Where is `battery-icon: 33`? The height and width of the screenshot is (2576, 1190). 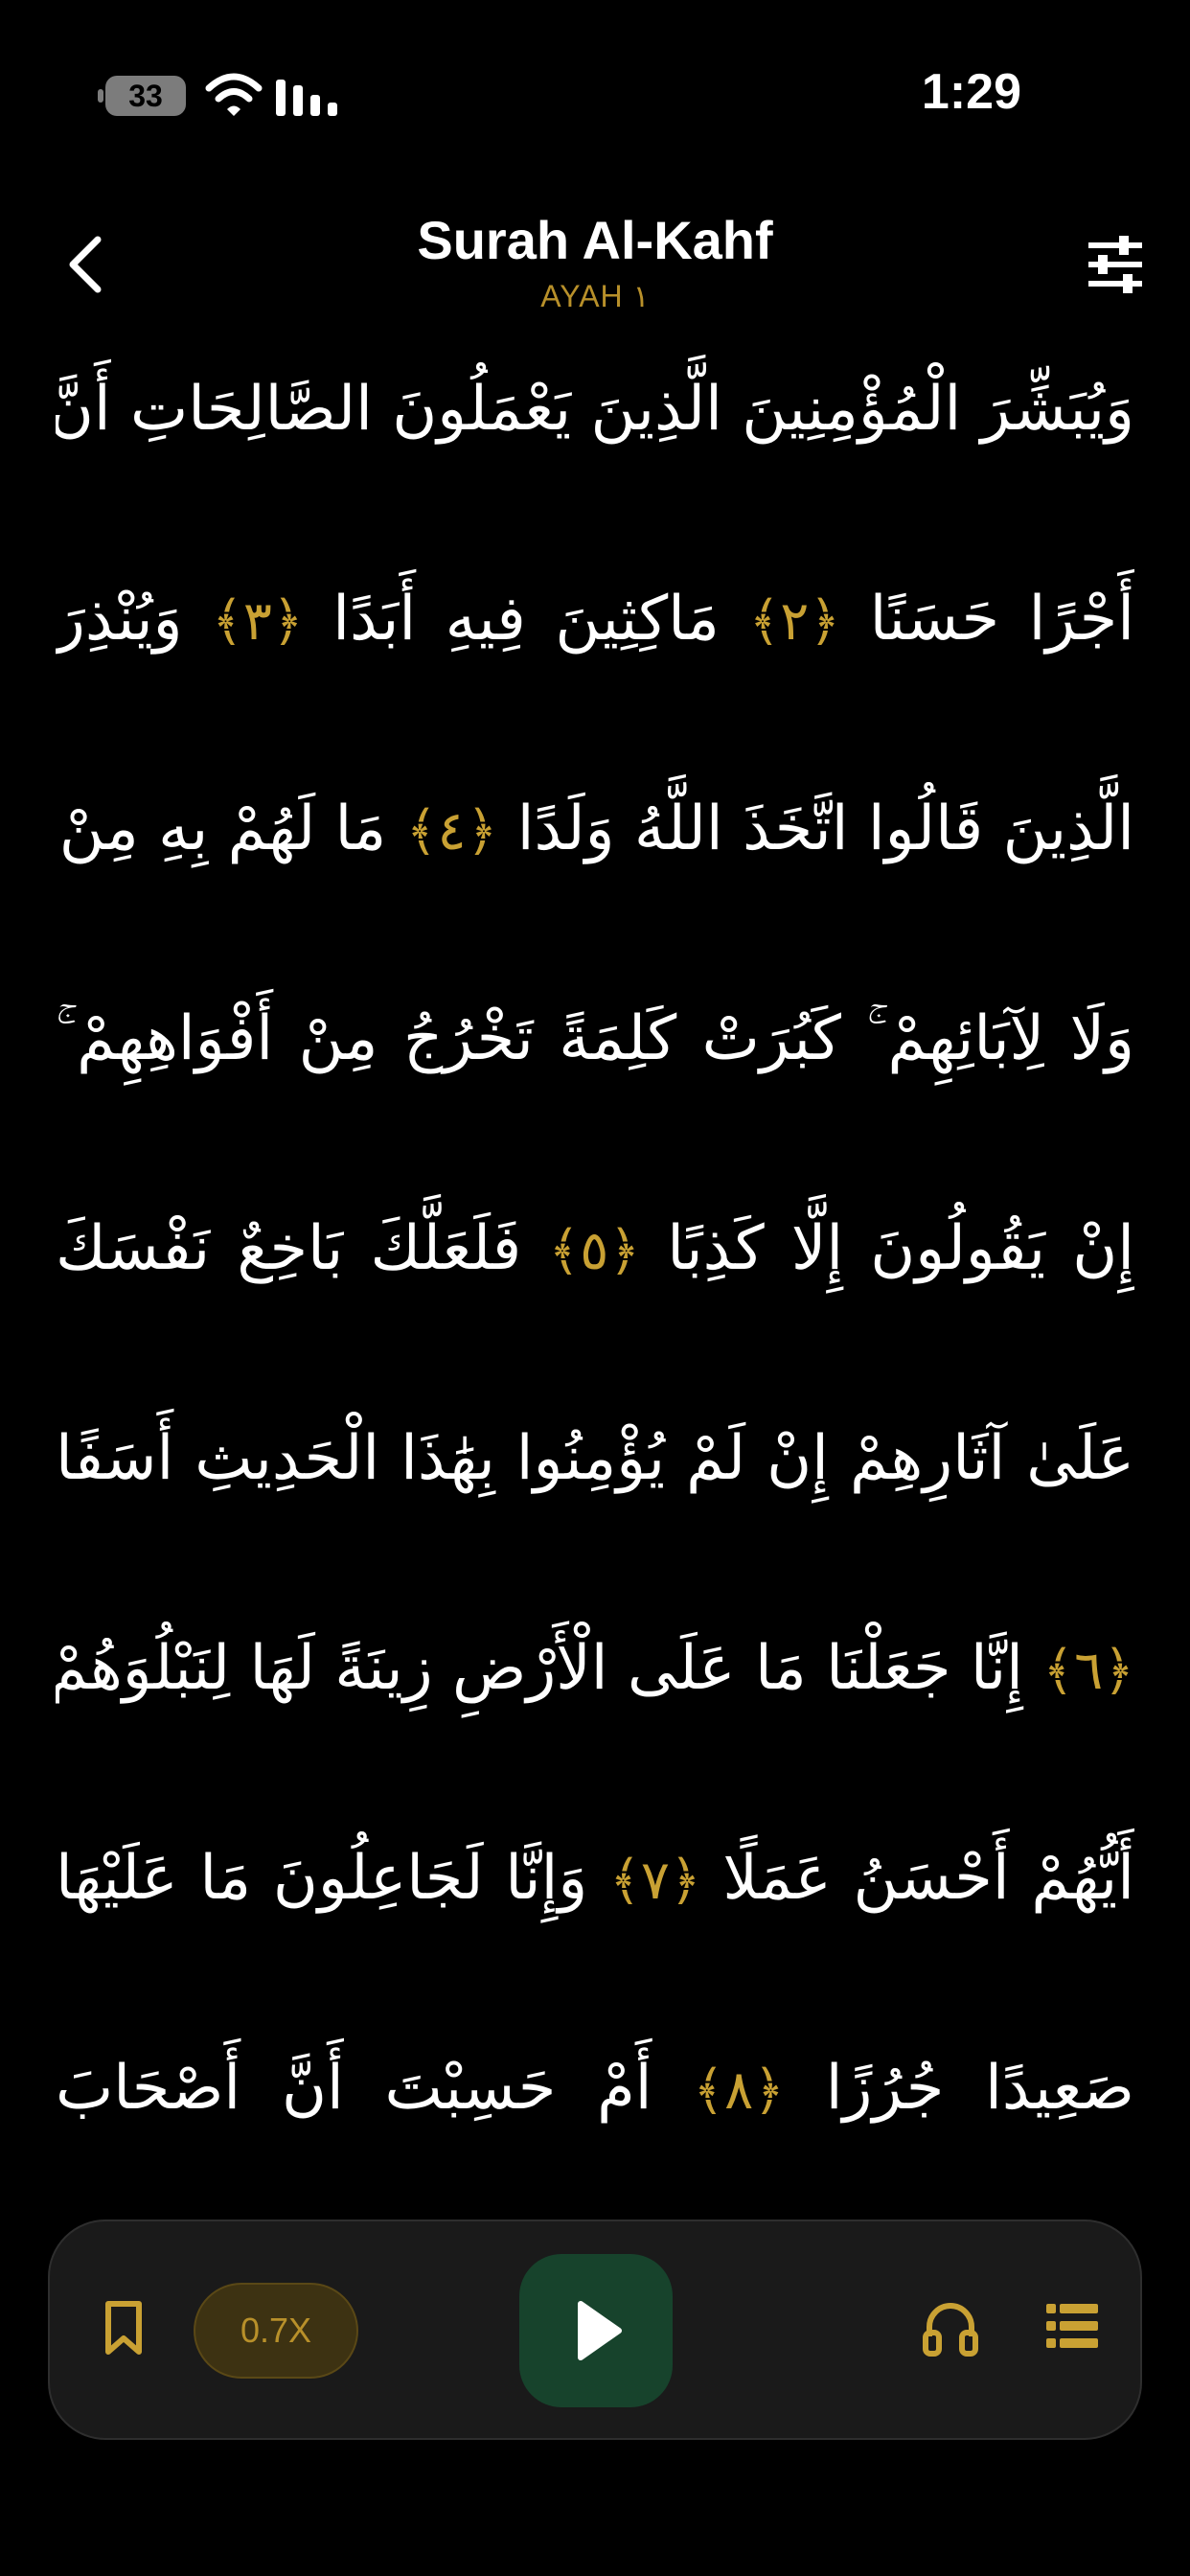
battery-icon: 33 is located at coordinates (142, 96).